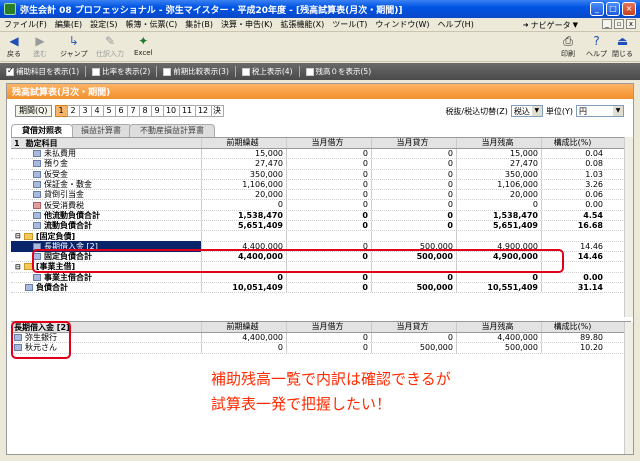  Describe the element at coordinates (33, 111) in the screenshot. I see `period-button: 期間(Q)` at that location.